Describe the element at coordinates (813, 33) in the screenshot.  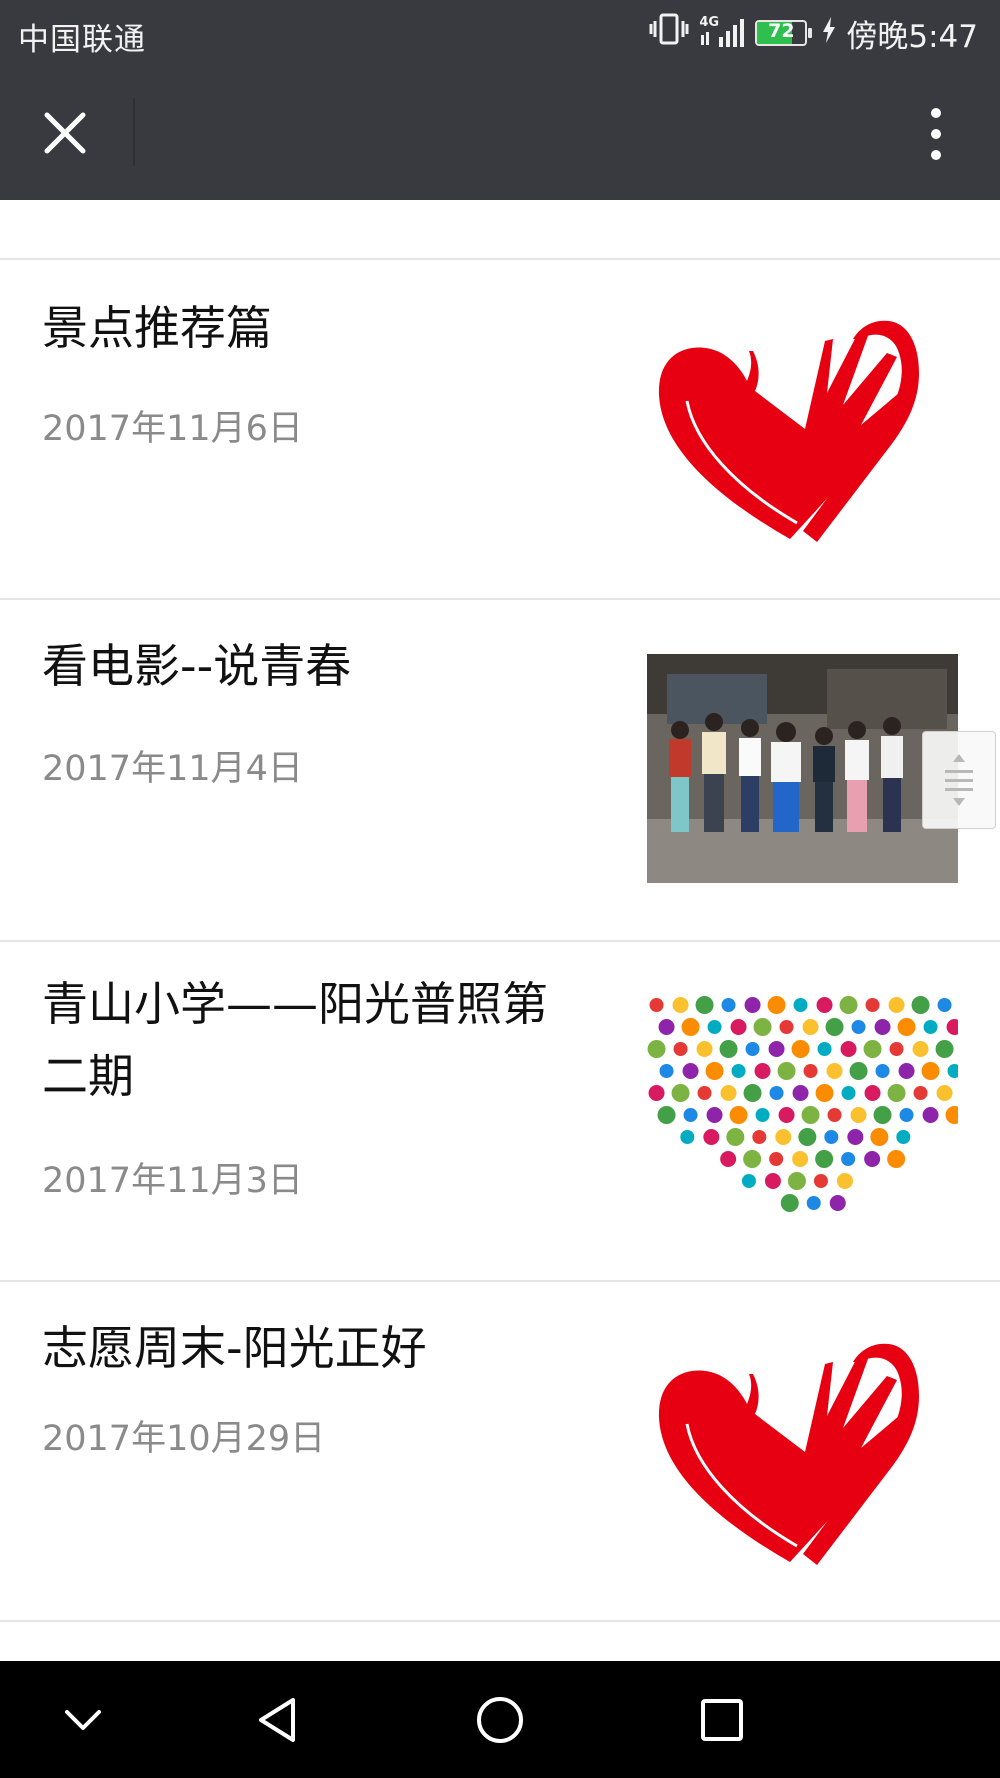
I see `status-icons: 4G 72 傍晚5:47` at that location.